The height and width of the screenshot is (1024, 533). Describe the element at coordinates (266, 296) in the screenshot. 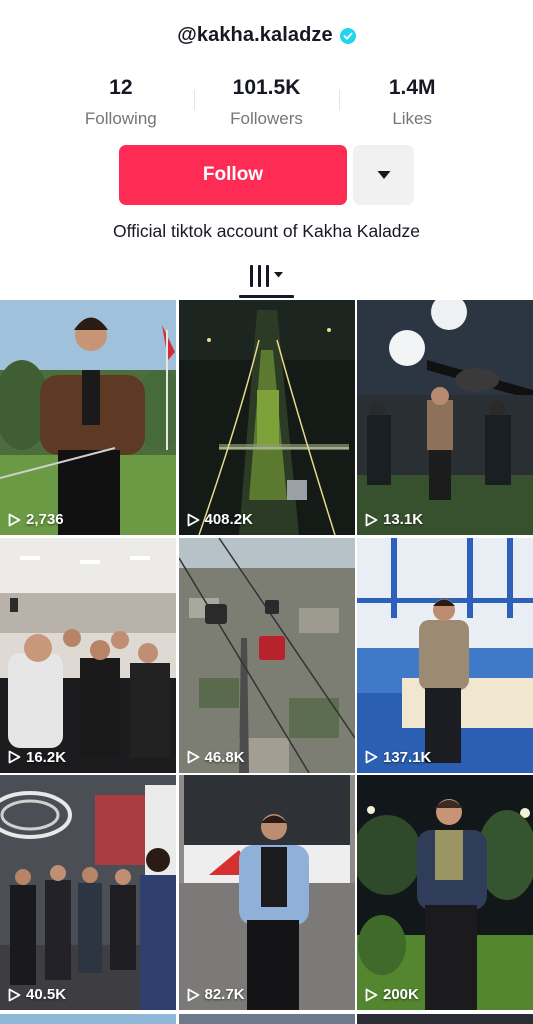

I see `active-tab-indicator` at that location.